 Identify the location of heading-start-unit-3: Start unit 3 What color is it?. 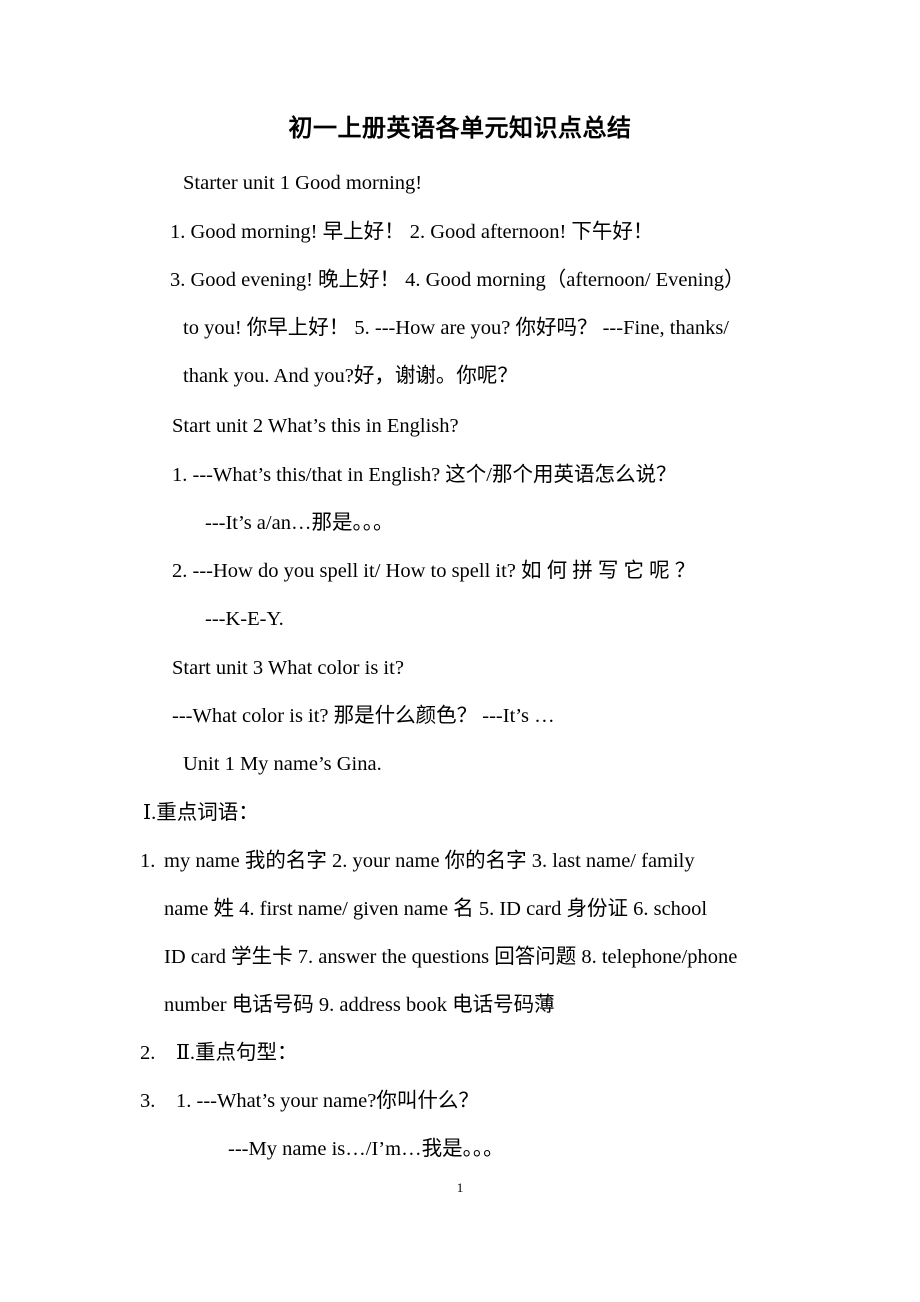
(288, 668).